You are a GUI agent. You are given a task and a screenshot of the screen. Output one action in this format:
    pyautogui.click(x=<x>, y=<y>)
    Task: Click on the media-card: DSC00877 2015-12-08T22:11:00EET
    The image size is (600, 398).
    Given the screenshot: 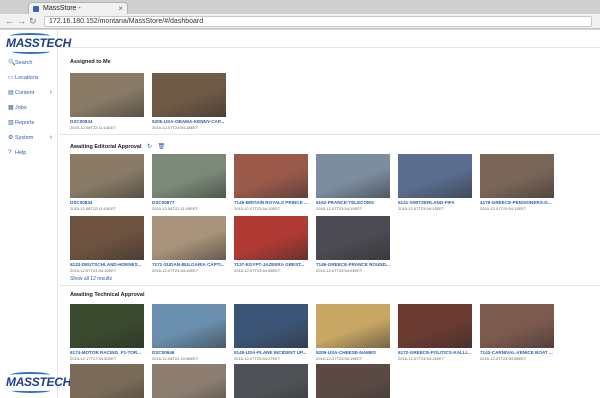 What is the action you would take?
    pyautogui.click(x=189, y=182)
    